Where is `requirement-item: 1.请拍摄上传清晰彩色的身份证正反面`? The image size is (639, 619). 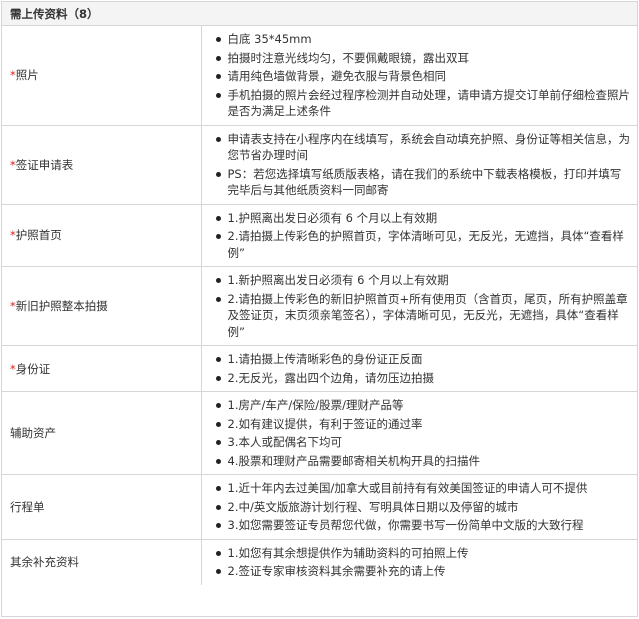
requirement-item: 1.请拍摄上传清晰彩色的身份证正反面 is located at coordinates (423, 359).